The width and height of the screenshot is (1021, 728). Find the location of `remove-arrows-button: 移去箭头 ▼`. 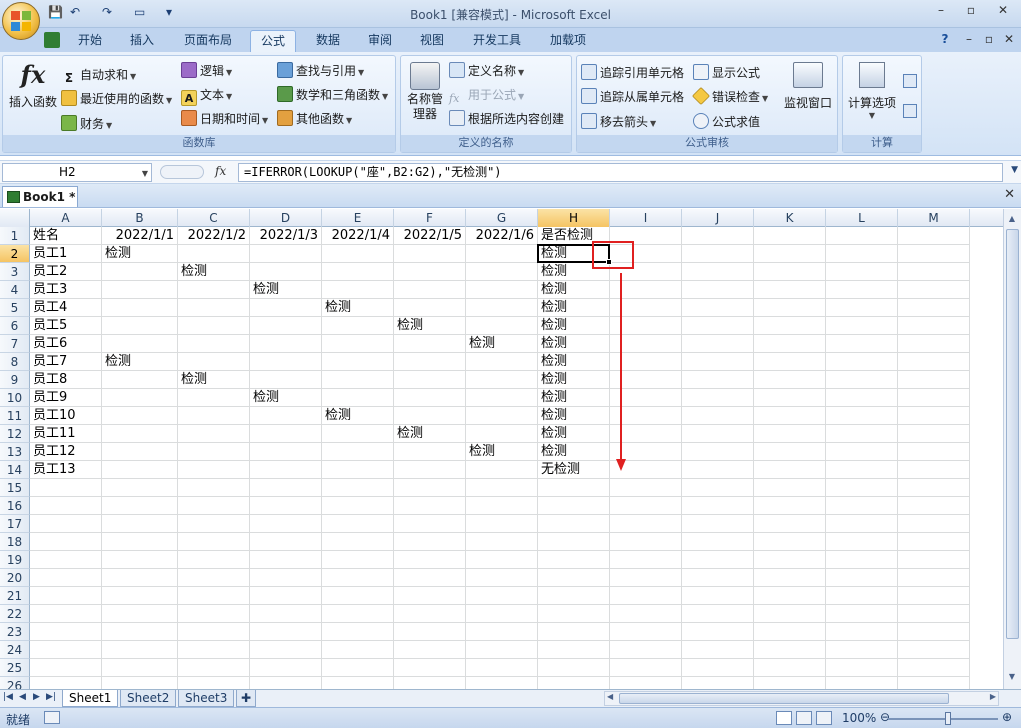

remove-arrows-button: 移去箭头 ▼ is located at coordinates (618, 121).